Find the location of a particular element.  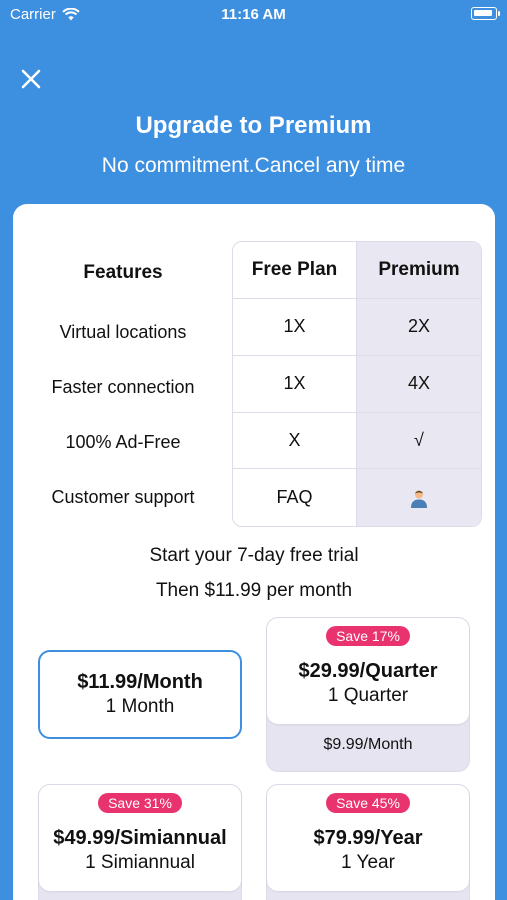

plan-semiannual-details: Save 31% $49.99/Simiannual 1 Simiannual is located at coordinates (140, 838).